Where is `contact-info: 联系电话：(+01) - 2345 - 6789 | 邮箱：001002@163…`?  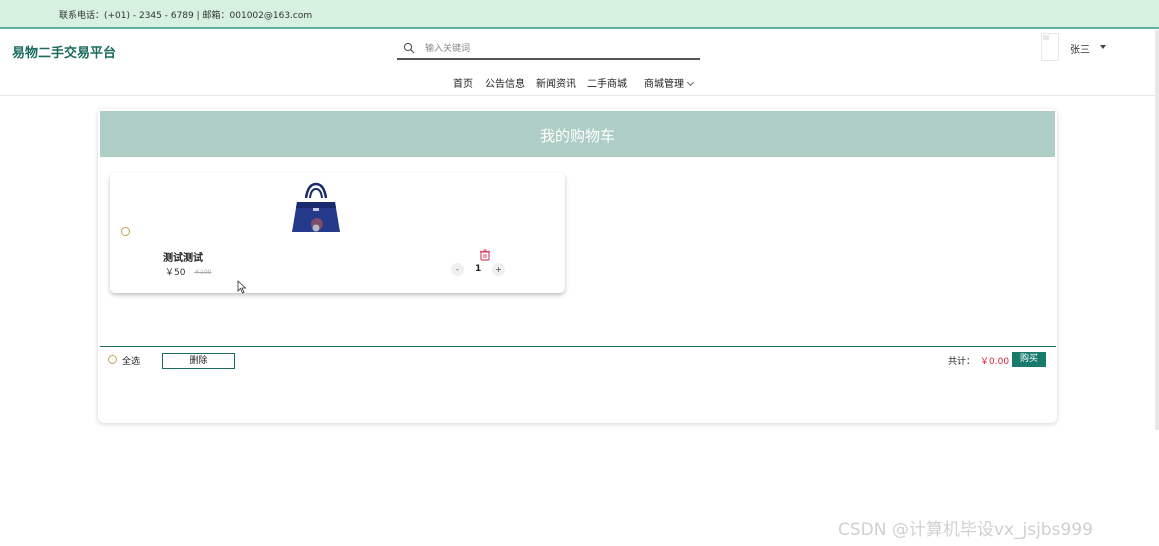 contact-info: 联系电话：(+01) - 2345 - 6789 | 邮箱：001002@163… is located at coordinates (186, 16).